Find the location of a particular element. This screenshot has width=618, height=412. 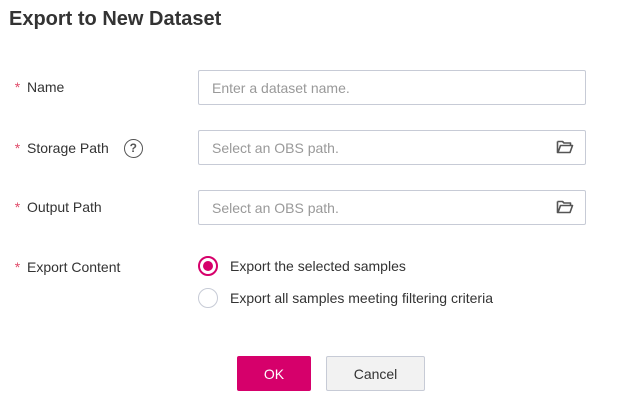

radio-label: Export the selected samples is located at coordinates (318, 266).